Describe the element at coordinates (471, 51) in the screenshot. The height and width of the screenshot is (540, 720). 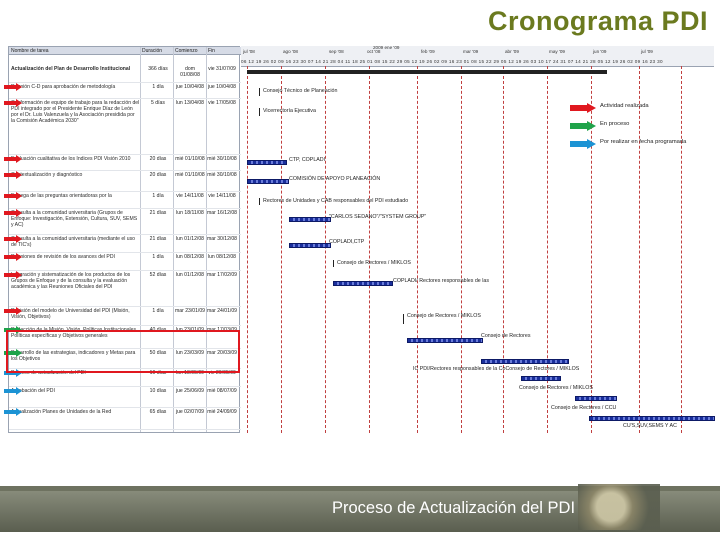
I see `week-label: mar '09` at that location.